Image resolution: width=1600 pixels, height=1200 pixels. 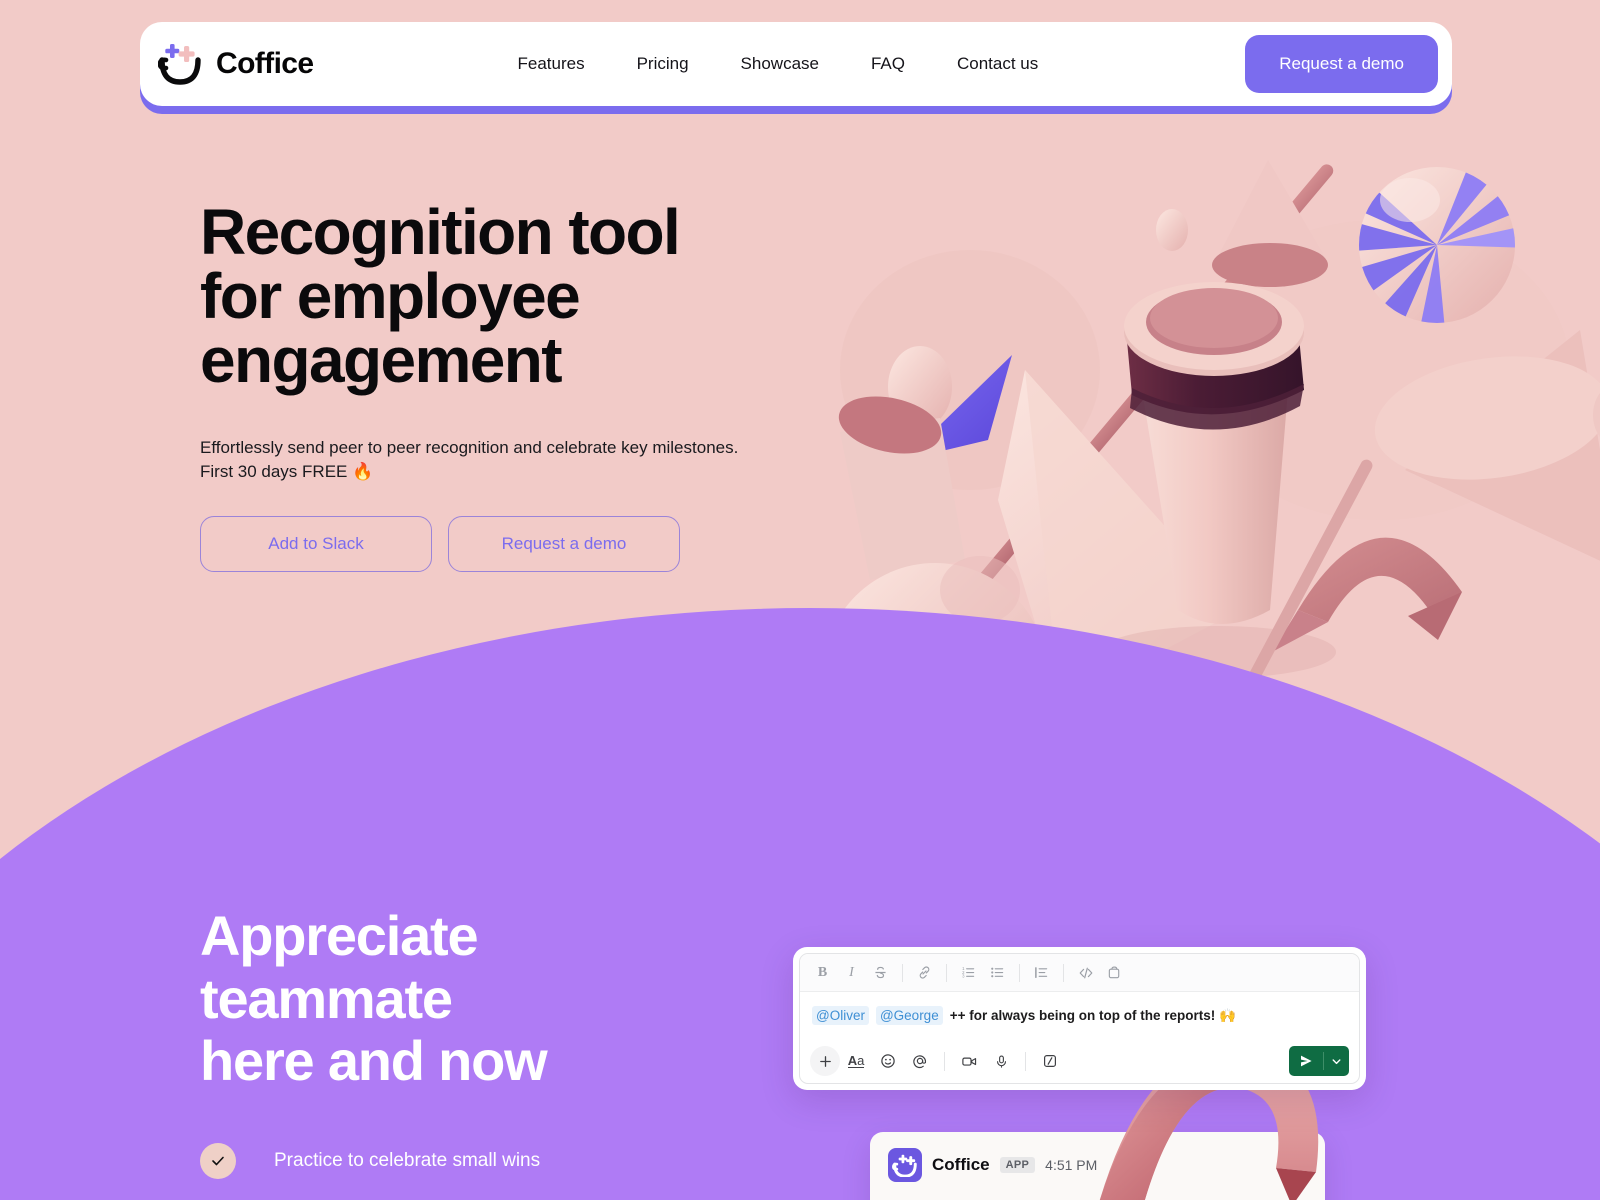 What do you see at coordinates (1041, 973) in the screenshot?
I see `blockquote-icon` at bounding box center [1041, 973].